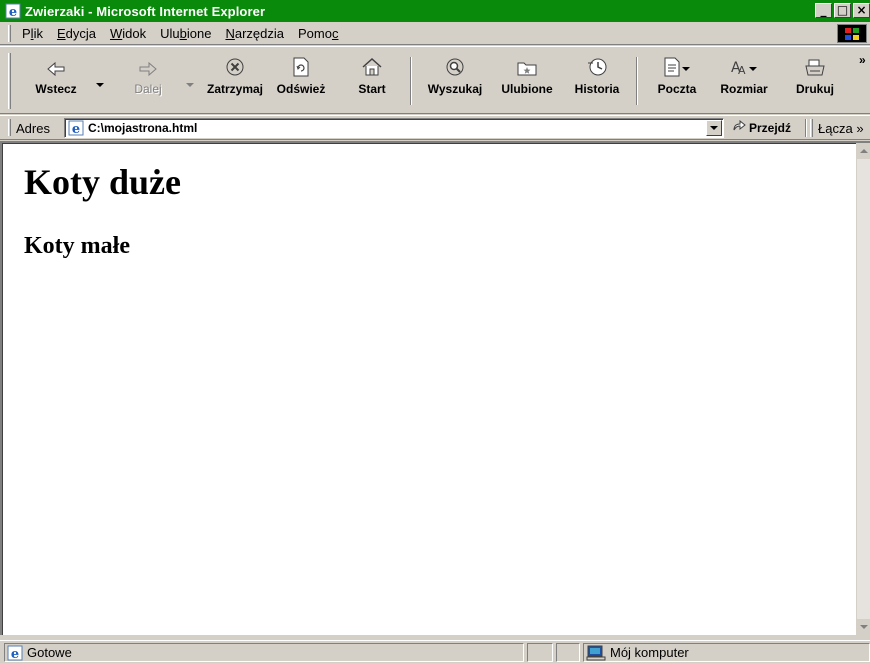  I want to click on stop-icon, so click(235, 66).